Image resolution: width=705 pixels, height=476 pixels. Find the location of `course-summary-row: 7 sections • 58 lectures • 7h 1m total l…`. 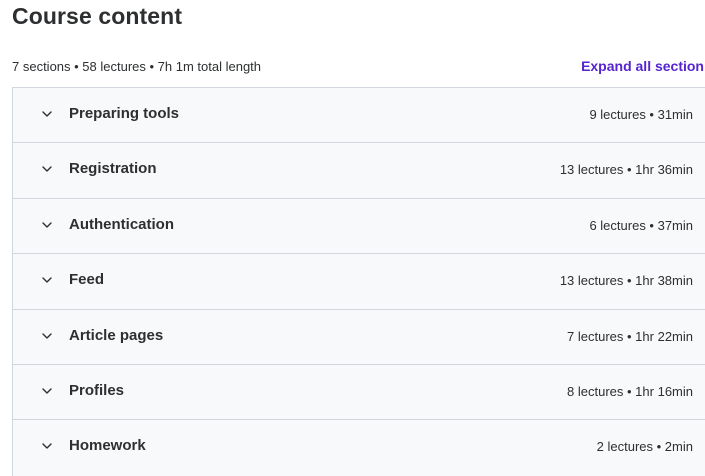

course-summary-row: 7 sections • 58 lectures • 7h 1m total l… is located at coordinates (358, 68).